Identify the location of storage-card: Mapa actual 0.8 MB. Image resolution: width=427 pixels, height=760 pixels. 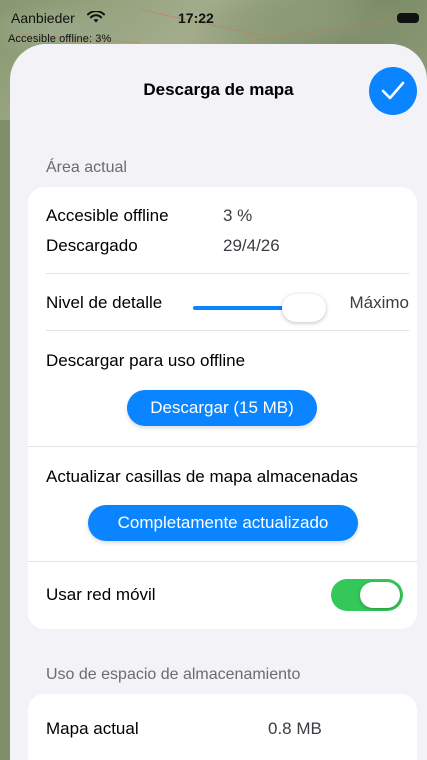
(222, 727).